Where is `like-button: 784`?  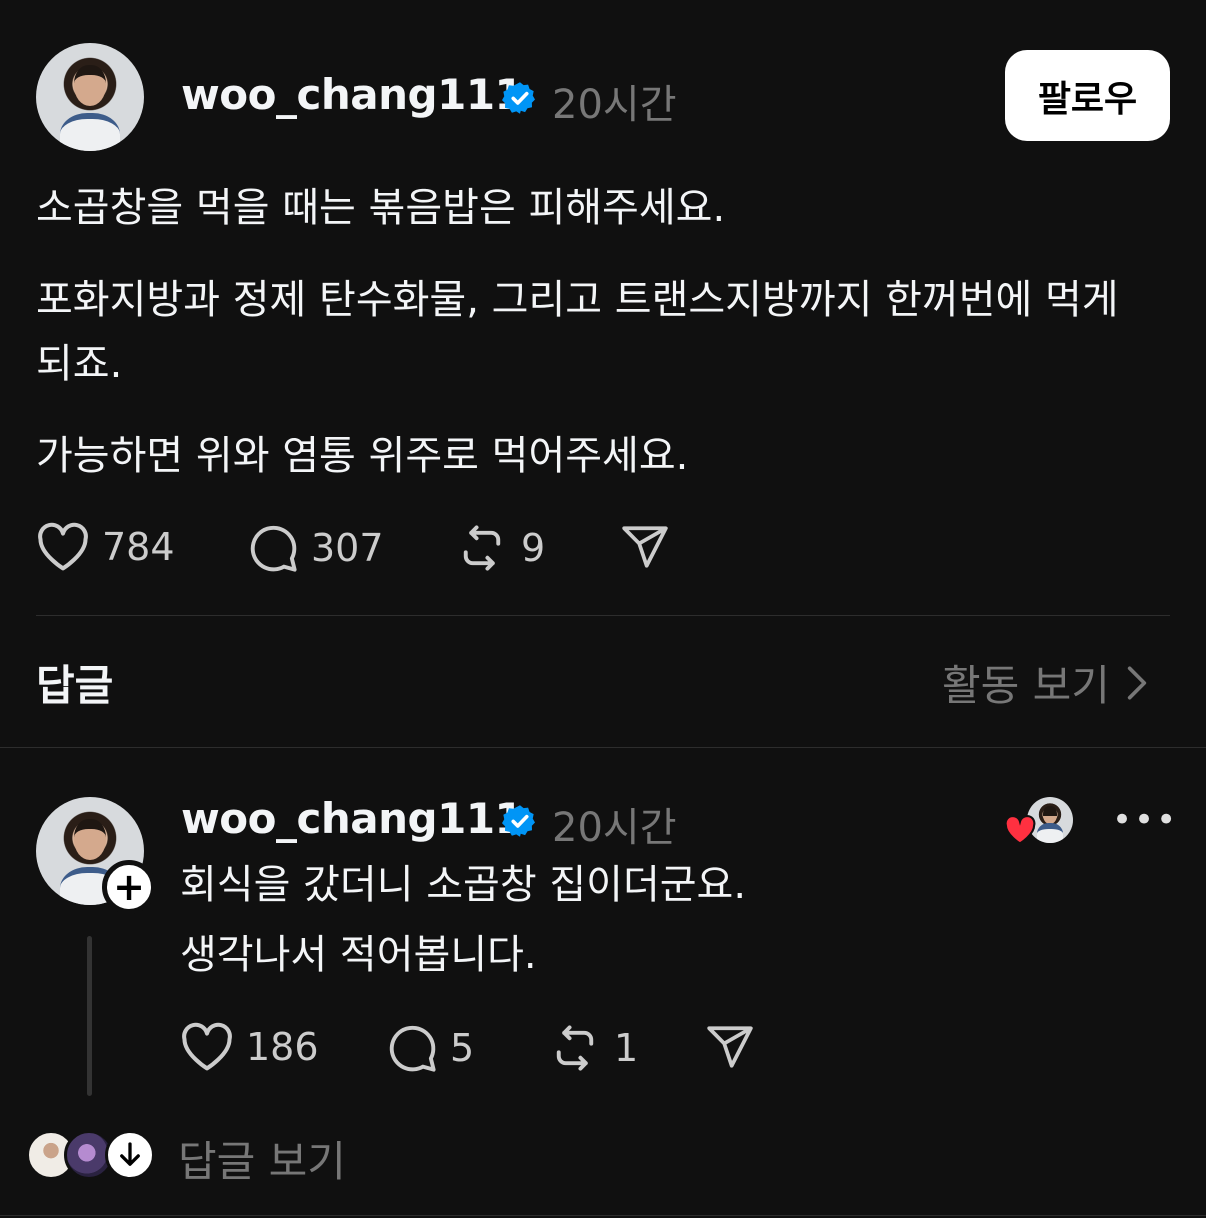
like-button: 784 is located at coordinates (105, 547).